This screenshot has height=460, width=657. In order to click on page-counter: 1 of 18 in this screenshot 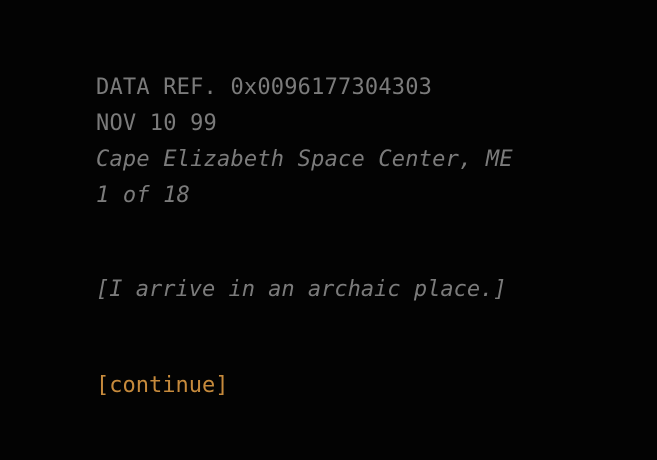, I will do `click(143, 195)`.